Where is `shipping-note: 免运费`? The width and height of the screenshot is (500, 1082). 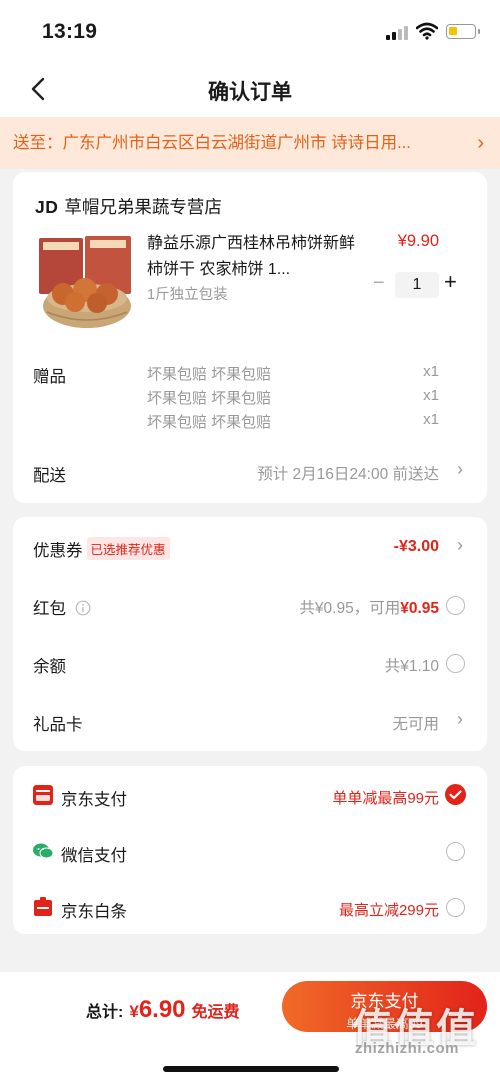 shipping-note: 免运费 is located at coordinates (215, 1012).